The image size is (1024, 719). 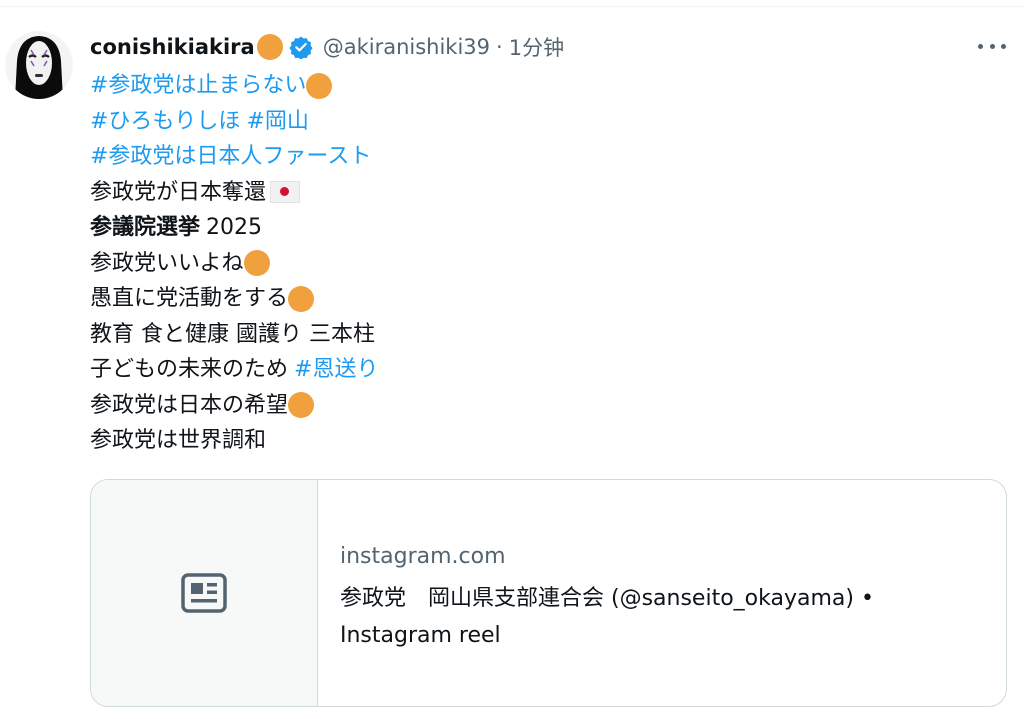 I want to click on tweet-bold-text: 参議院選挙, so click(x=145, y=227).